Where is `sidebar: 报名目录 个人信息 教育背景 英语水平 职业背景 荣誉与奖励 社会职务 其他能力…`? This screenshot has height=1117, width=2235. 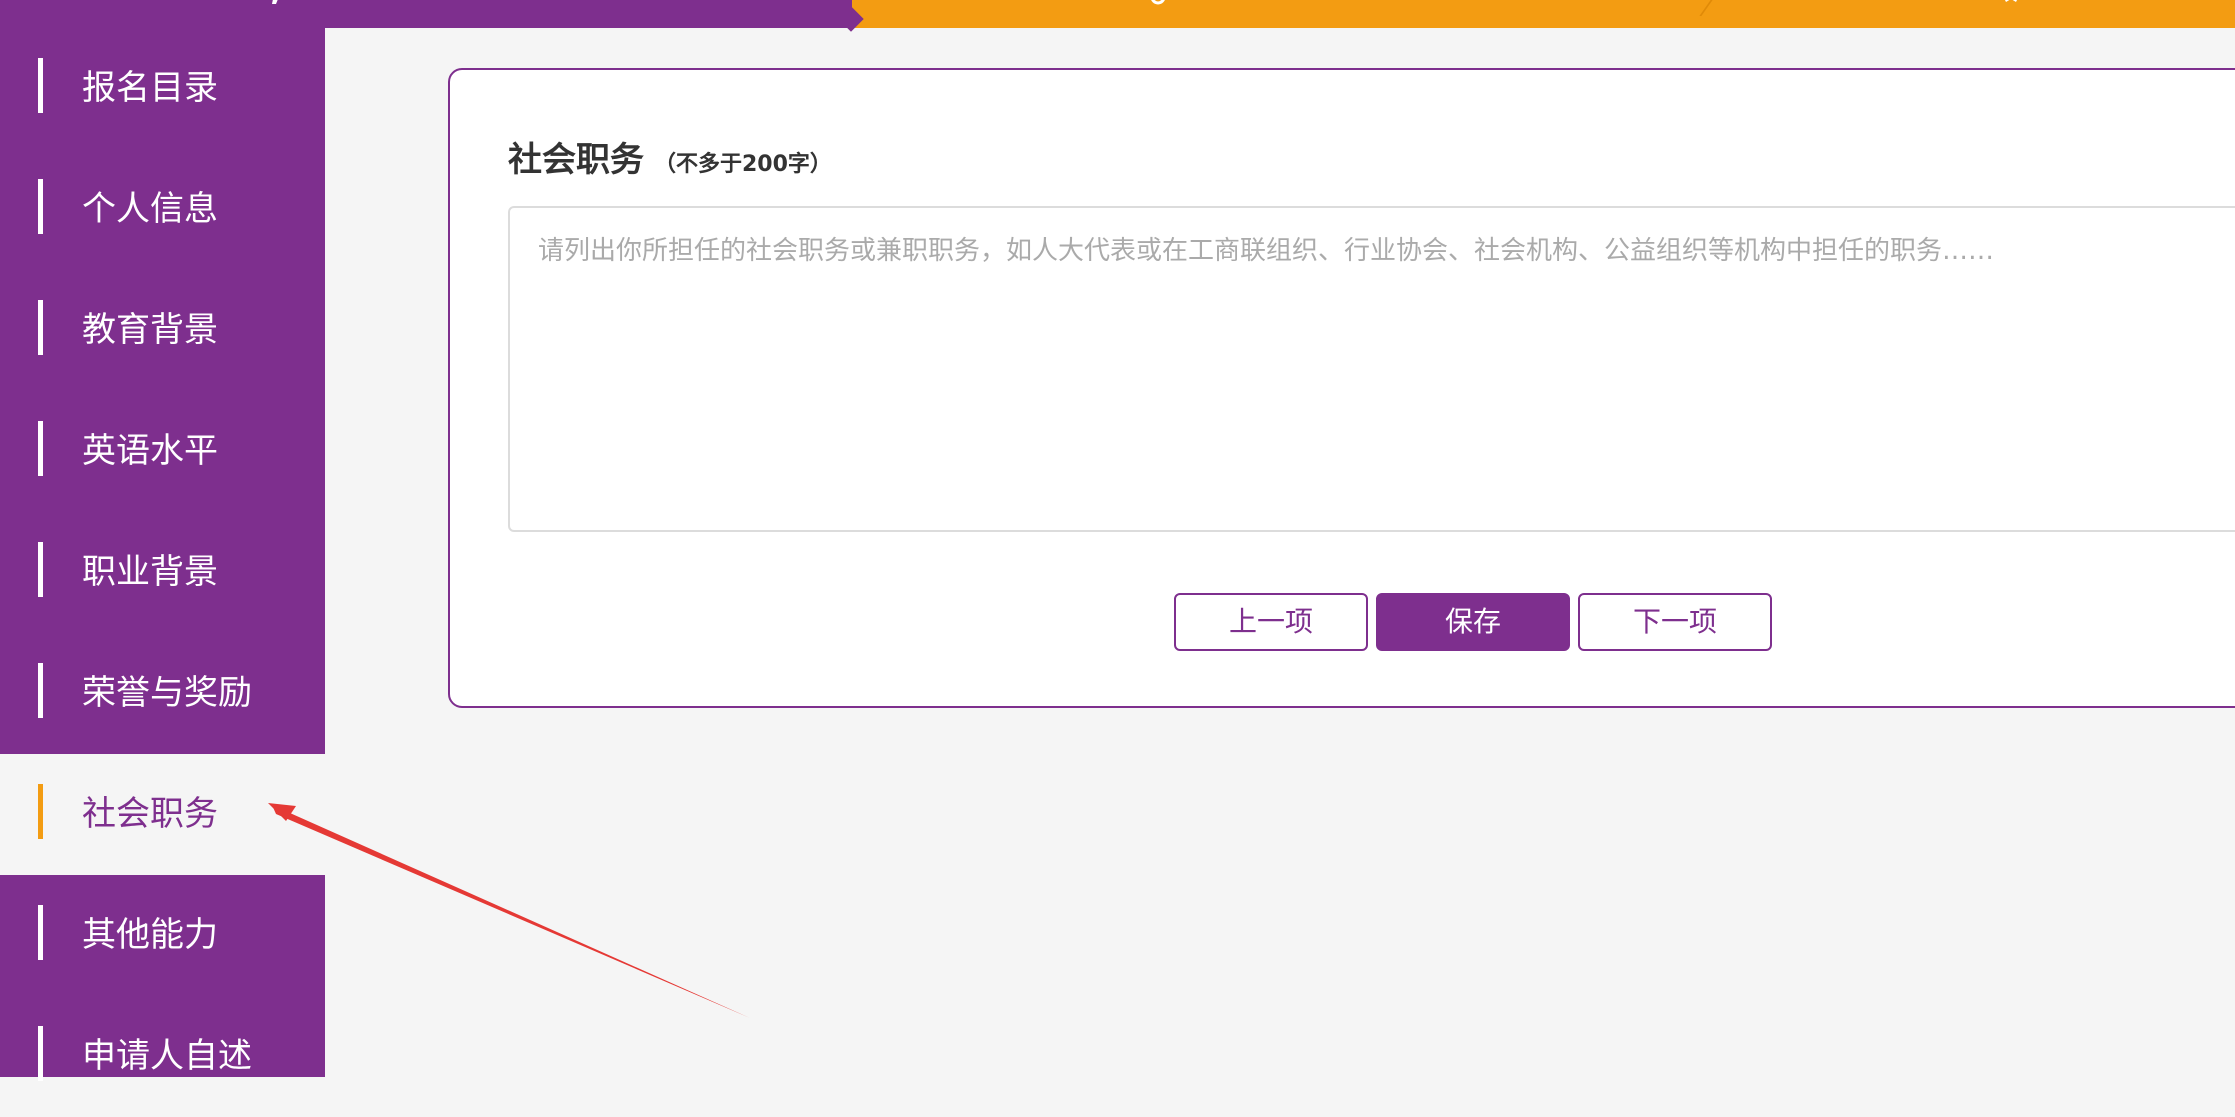 sidebar: 报名目录 个人信息 教育背景 英语水平 职业背景 荣誉与奖励 社会职务 其他能力… is located at coordinates (162, 554).